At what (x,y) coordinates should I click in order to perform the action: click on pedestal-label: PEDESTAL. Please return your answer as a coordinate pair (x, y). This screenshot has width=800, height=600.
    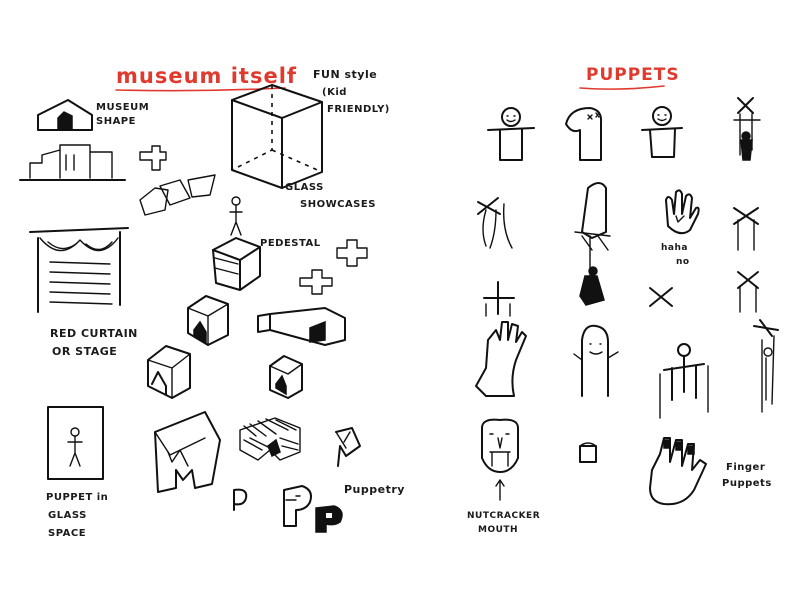
    Looking at the image, I should click on (290, 243).